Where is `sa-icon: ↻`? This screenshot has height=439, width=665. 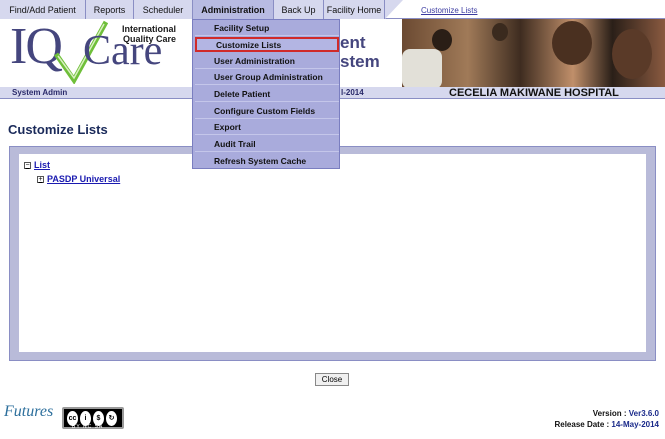 sa-icon: ↻ is located at coordinates (111, 418).